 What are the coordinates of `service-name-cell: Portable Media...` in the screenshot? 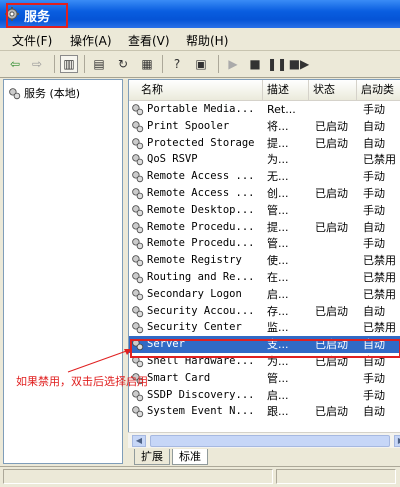 It's located at (196, 109).